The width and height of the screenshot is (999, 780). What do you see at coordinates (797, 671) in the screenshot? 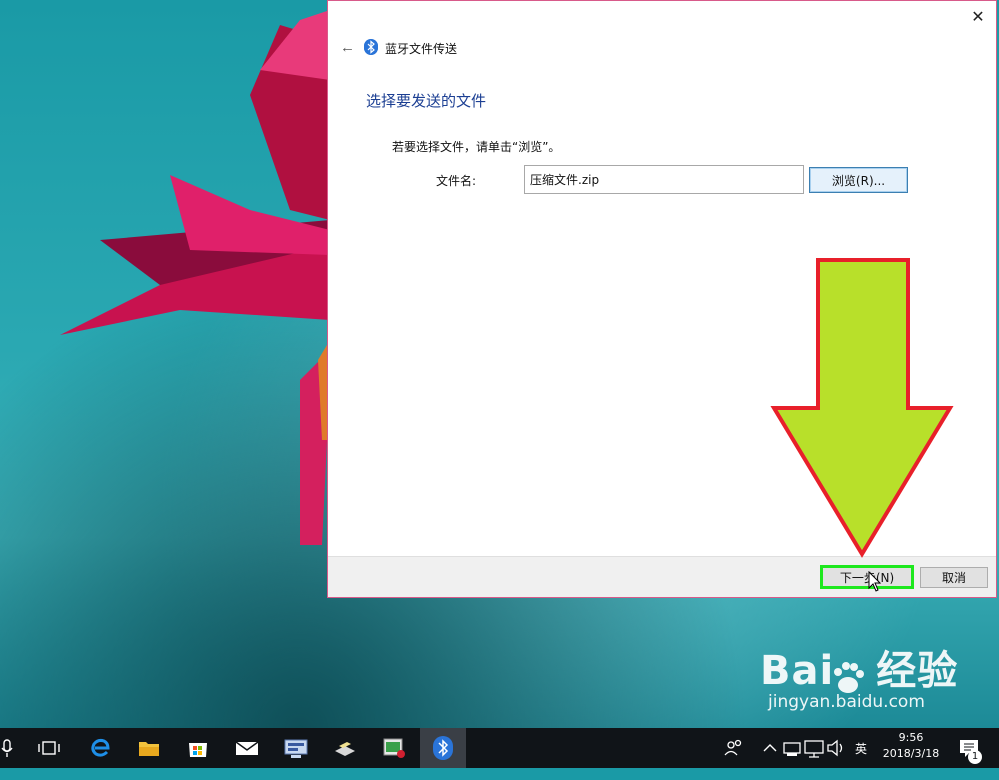
I see `watermark-brand: Bai` at bounding box center [797, 671].